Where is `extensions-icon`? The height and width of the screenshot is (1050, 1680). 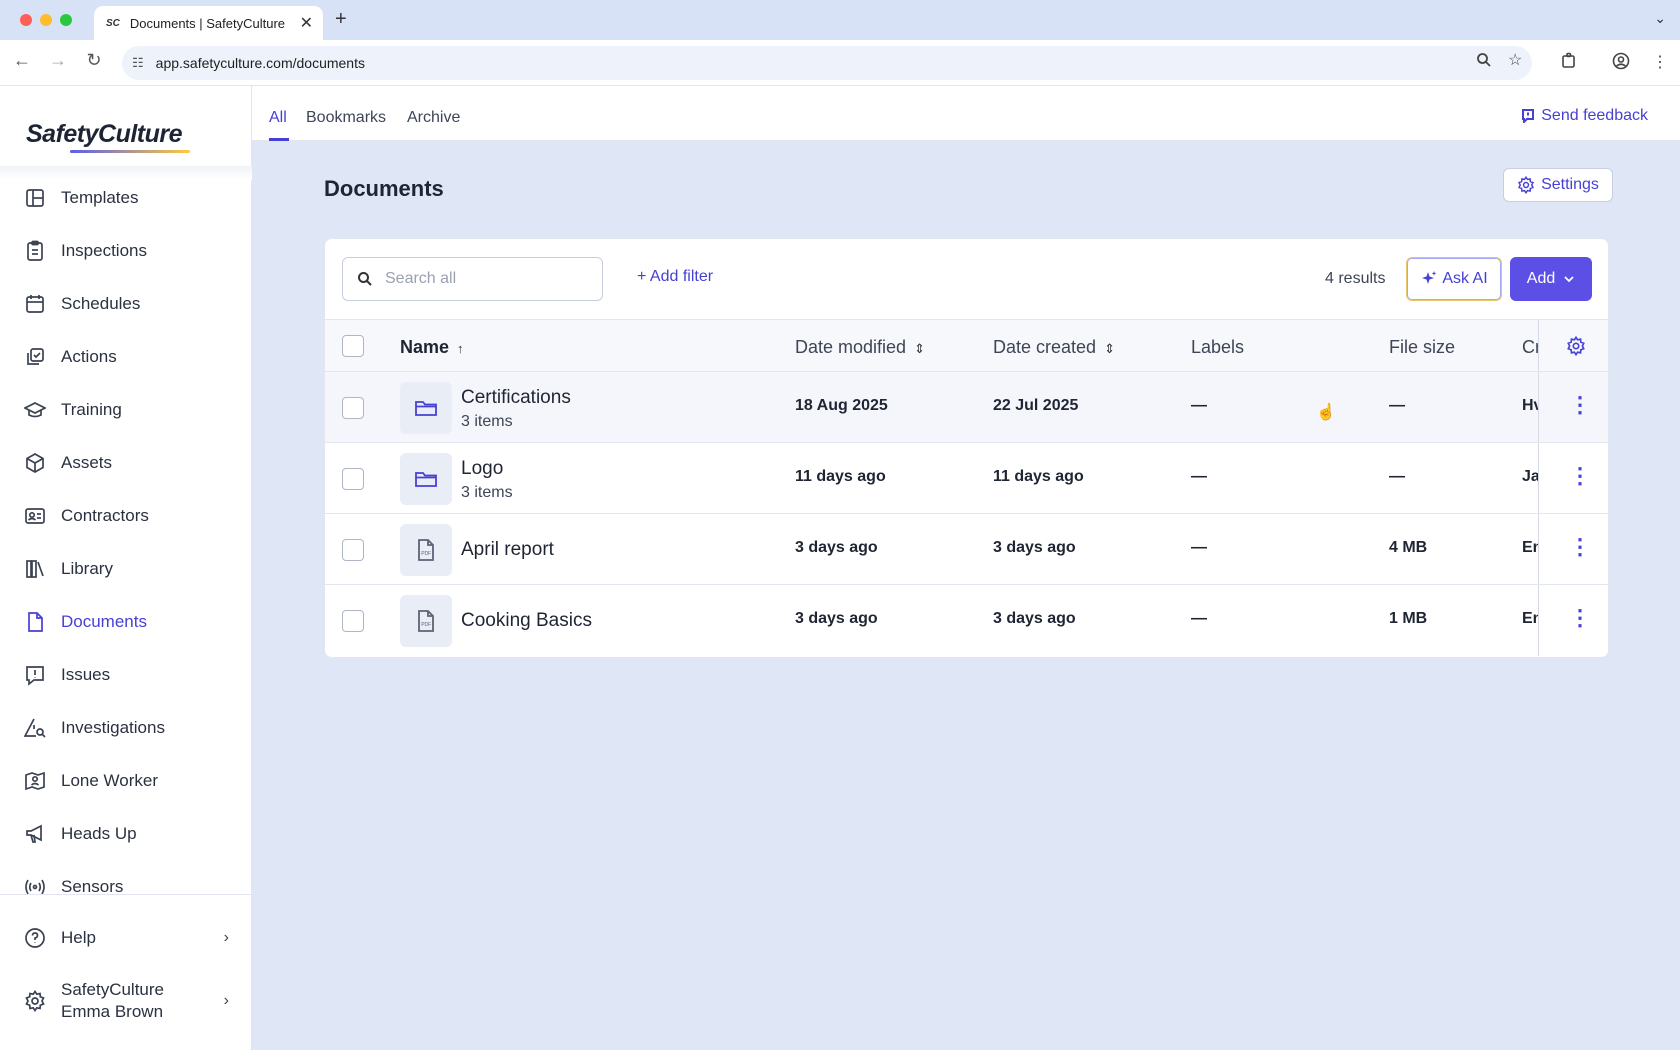 extensions-icon is located at coordinates (1569, 63).